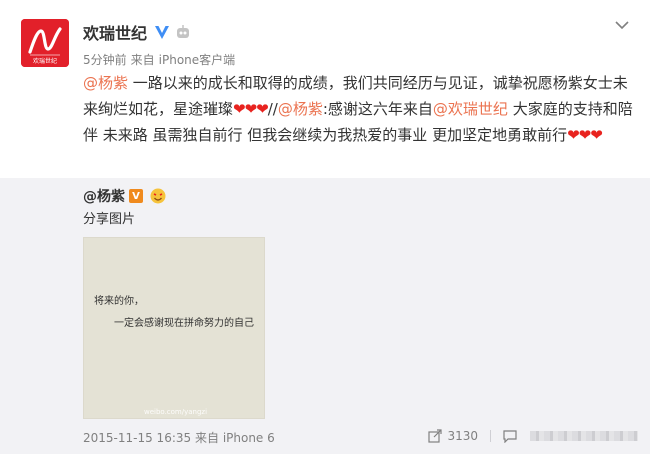 The width and height of the screenshot is (650, 454). Describe the element at coordinates (176, 412) in the screenshot. I see `image-watermark: weibo.com/yangzi` at that location.